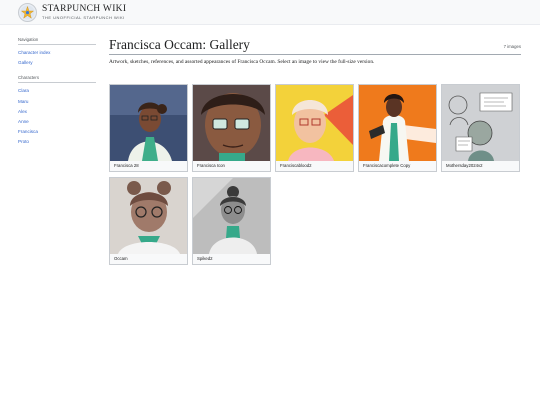 The width and height of the screenshot is (540, 405). I want to click on gallery-item: Francisca 28, so click(148, 128).